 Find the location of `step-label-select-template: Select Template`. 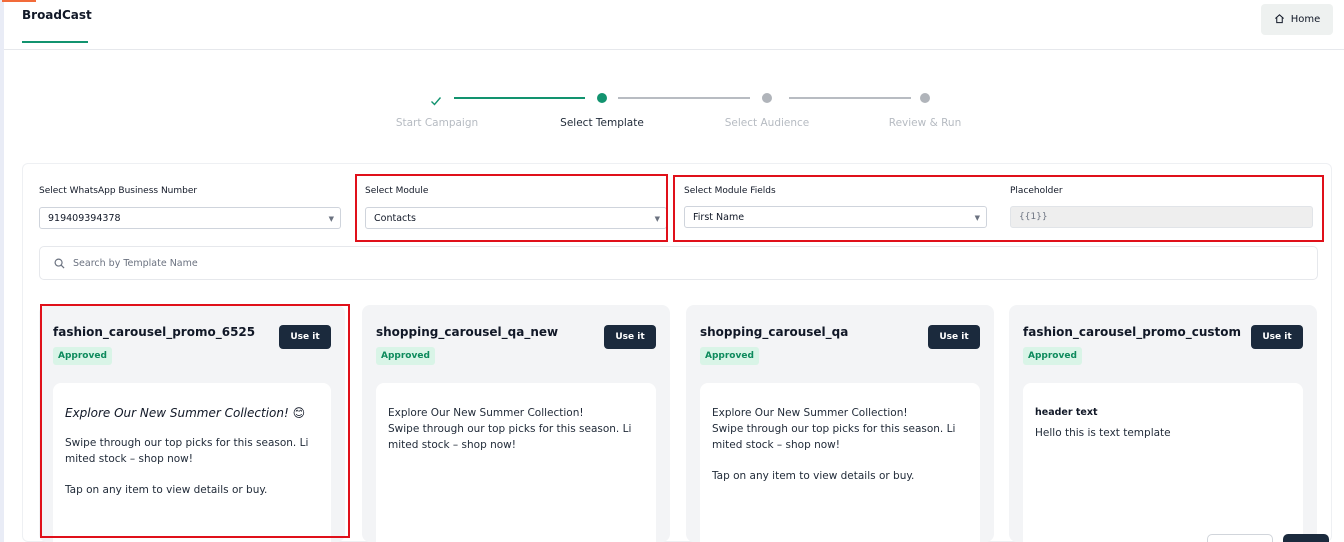

step-label-select-template: Select Template is located at coordinates (602, 123).